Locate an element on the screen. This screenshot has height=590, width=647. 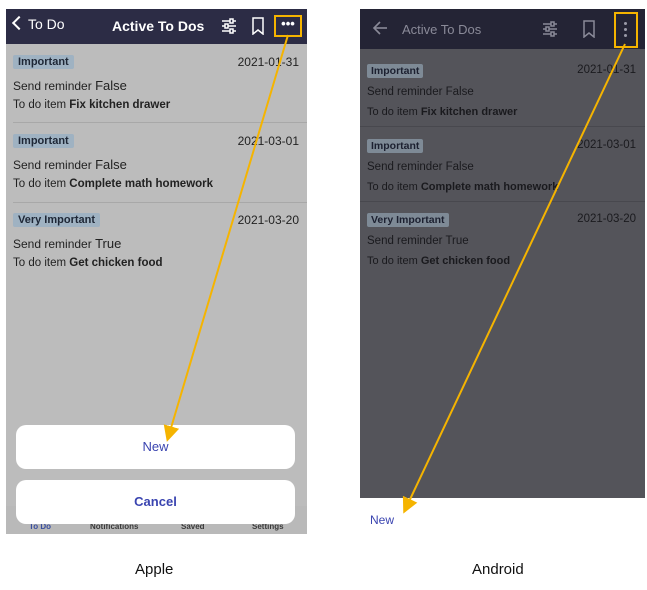
nav-header: Active To Dos is located at coordinates (502, 29).